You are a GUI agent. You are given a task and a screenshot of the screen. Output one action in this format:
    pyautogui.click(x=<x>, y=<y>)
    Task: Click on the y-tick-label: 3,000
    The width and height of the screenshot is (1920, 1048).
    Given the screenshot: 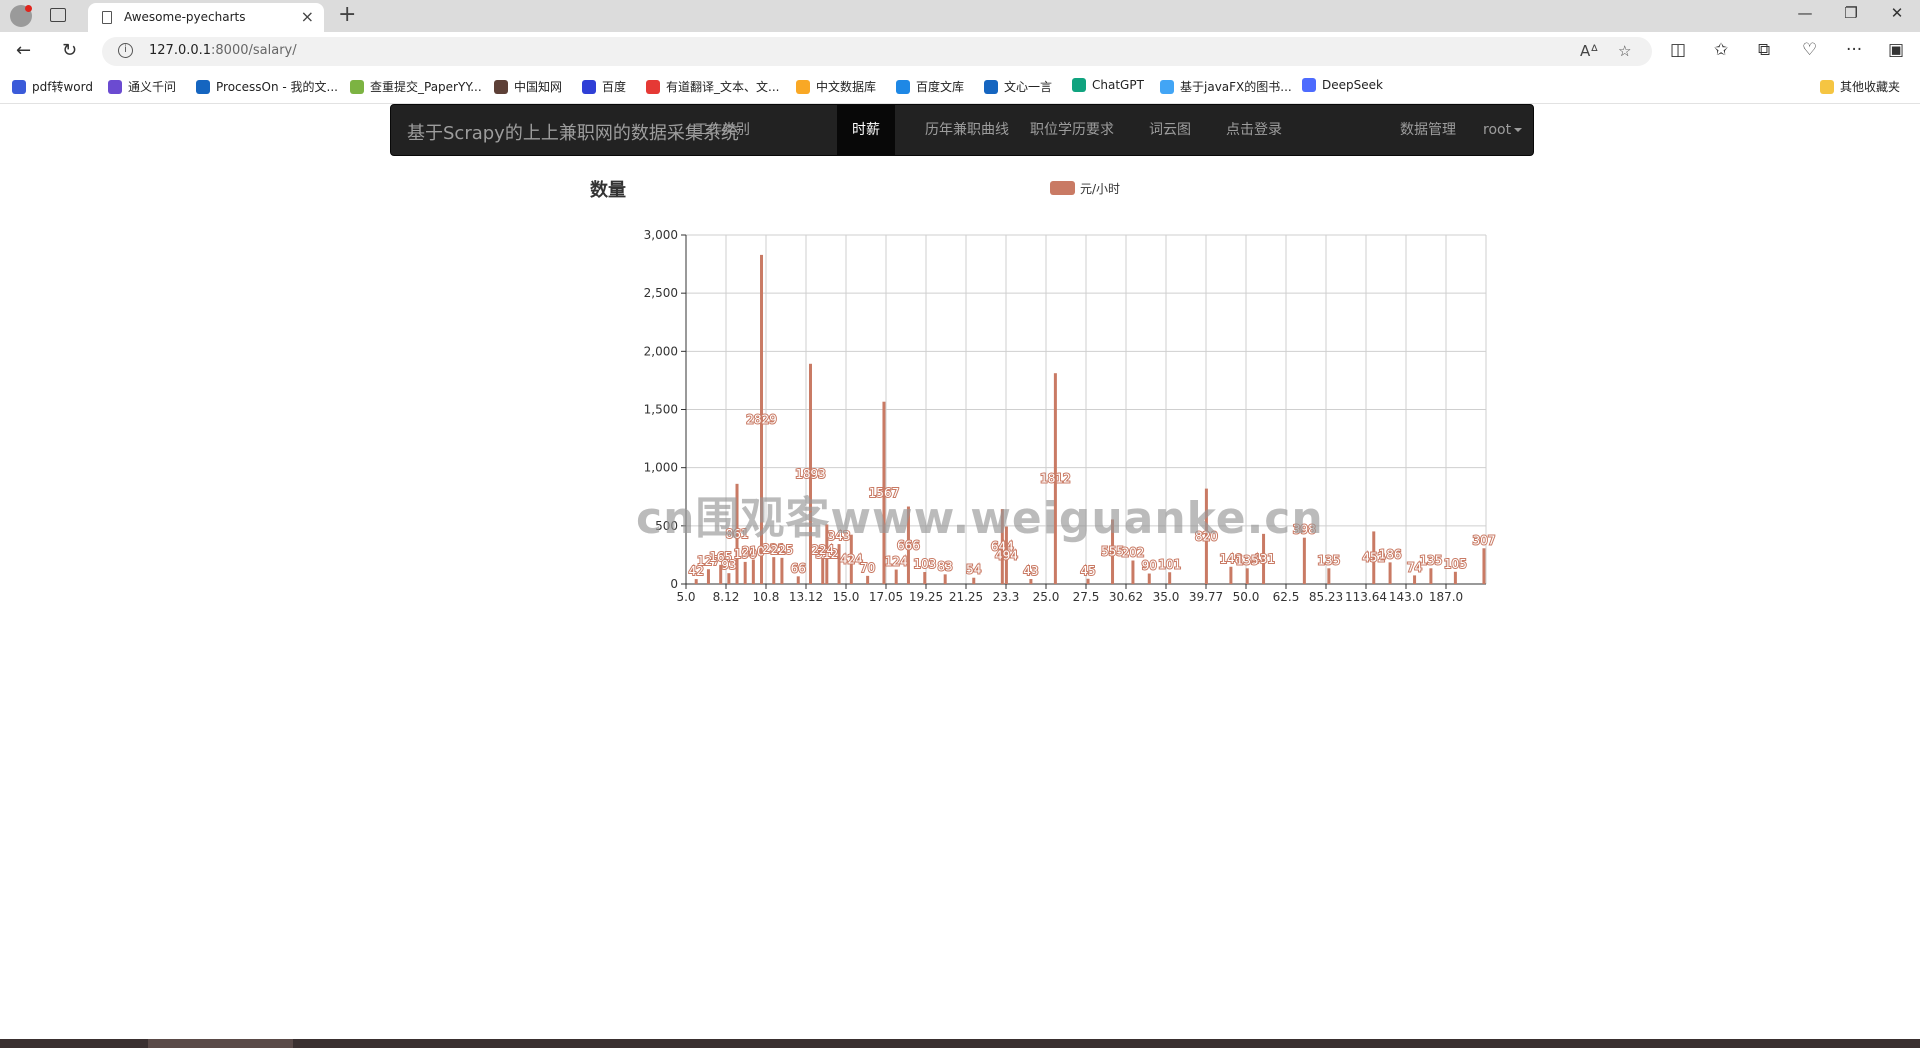 What is the action you would take?
    pyautogui.click(x=661, y=235)
    